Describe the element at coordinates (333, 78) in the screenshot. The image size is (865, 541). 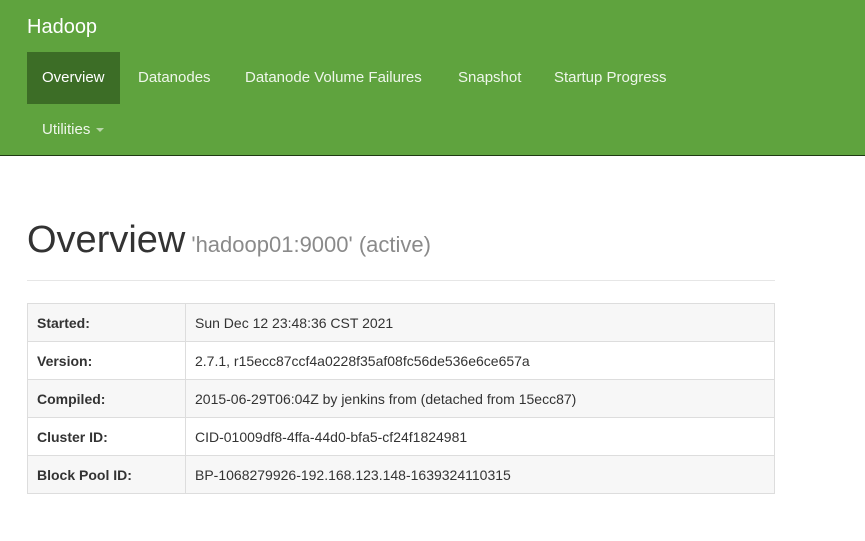
I see `nav-datanode-volume-failures: Datanode Volume Failures` at that location.